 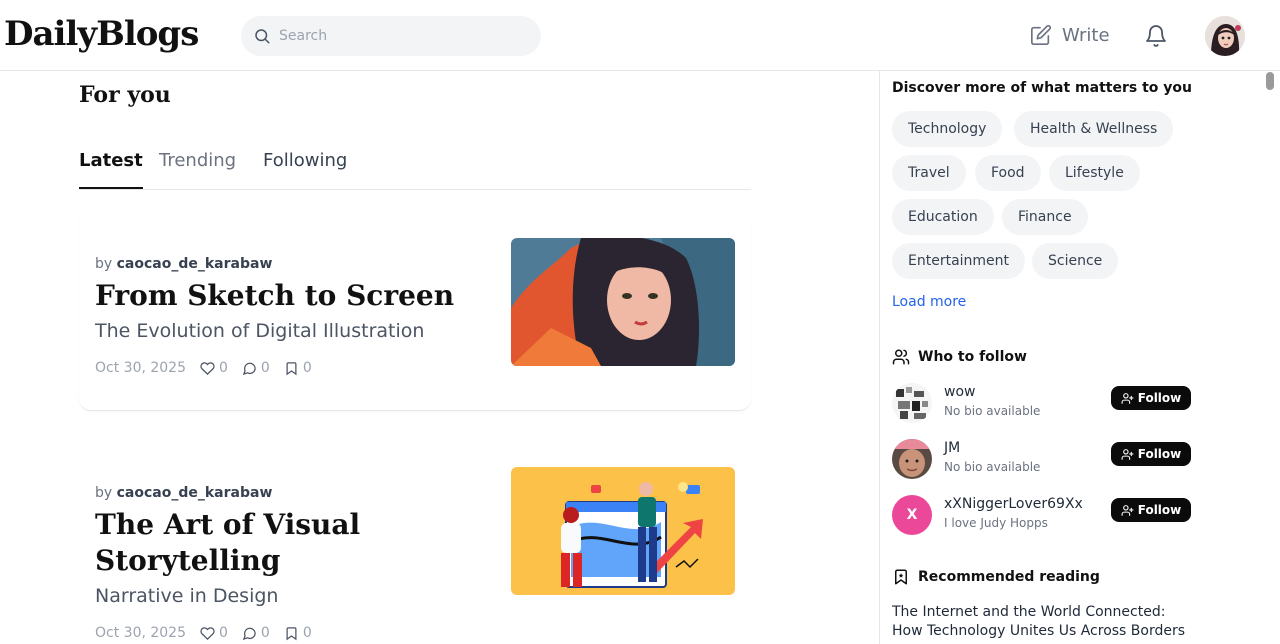 I want to click on topic-chip-technology: Technology, so click(x=947, y=129).